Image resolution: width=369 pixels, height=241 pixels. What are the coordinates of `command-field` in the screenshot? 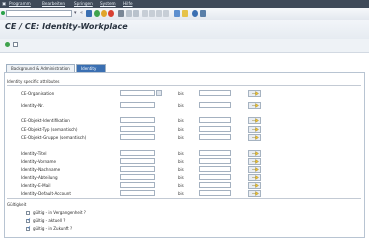 It's located at (39, 13).